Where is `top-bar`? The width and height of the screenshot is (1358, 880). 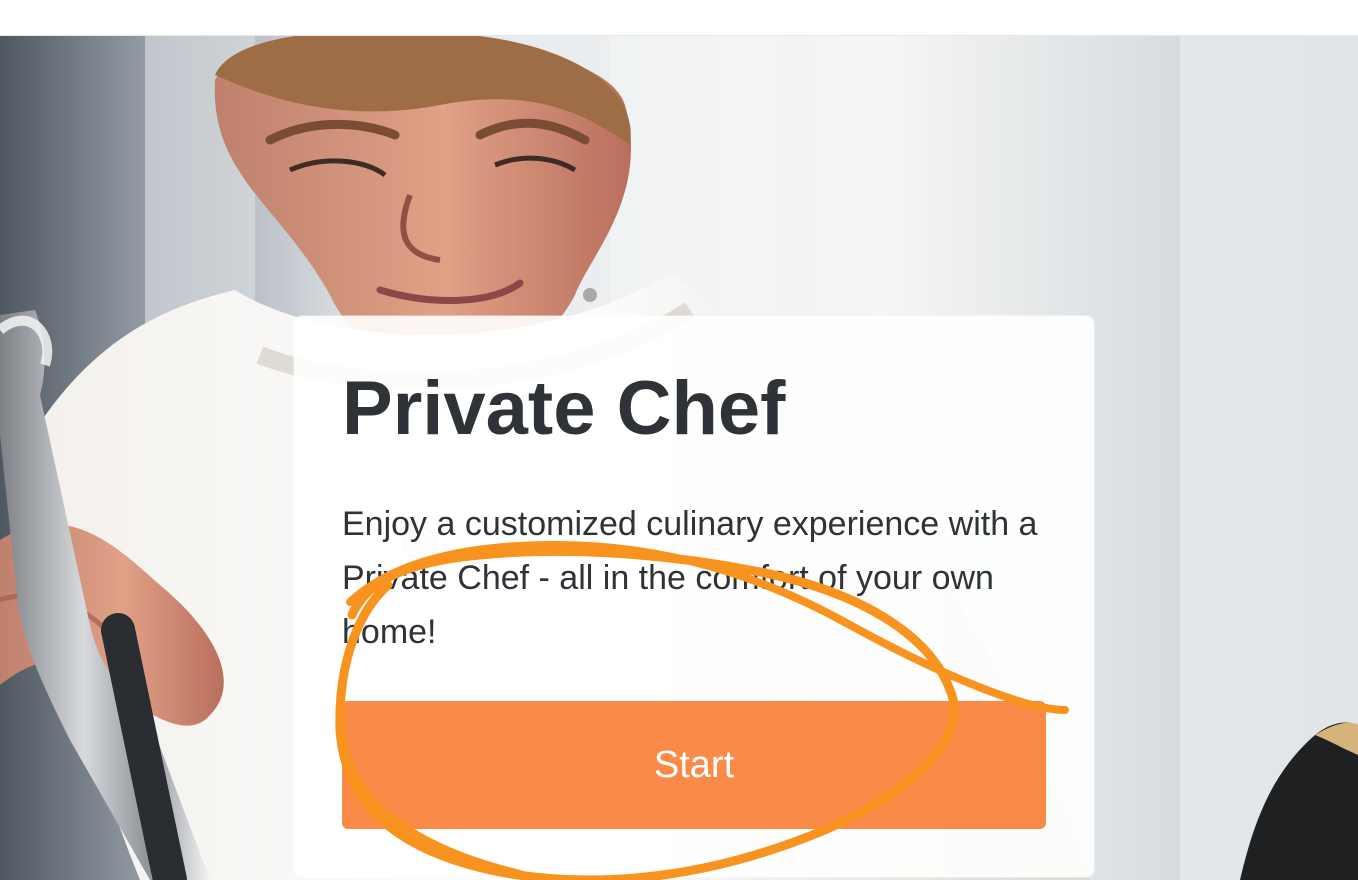 top-bar is located at coordinates (679, 18).